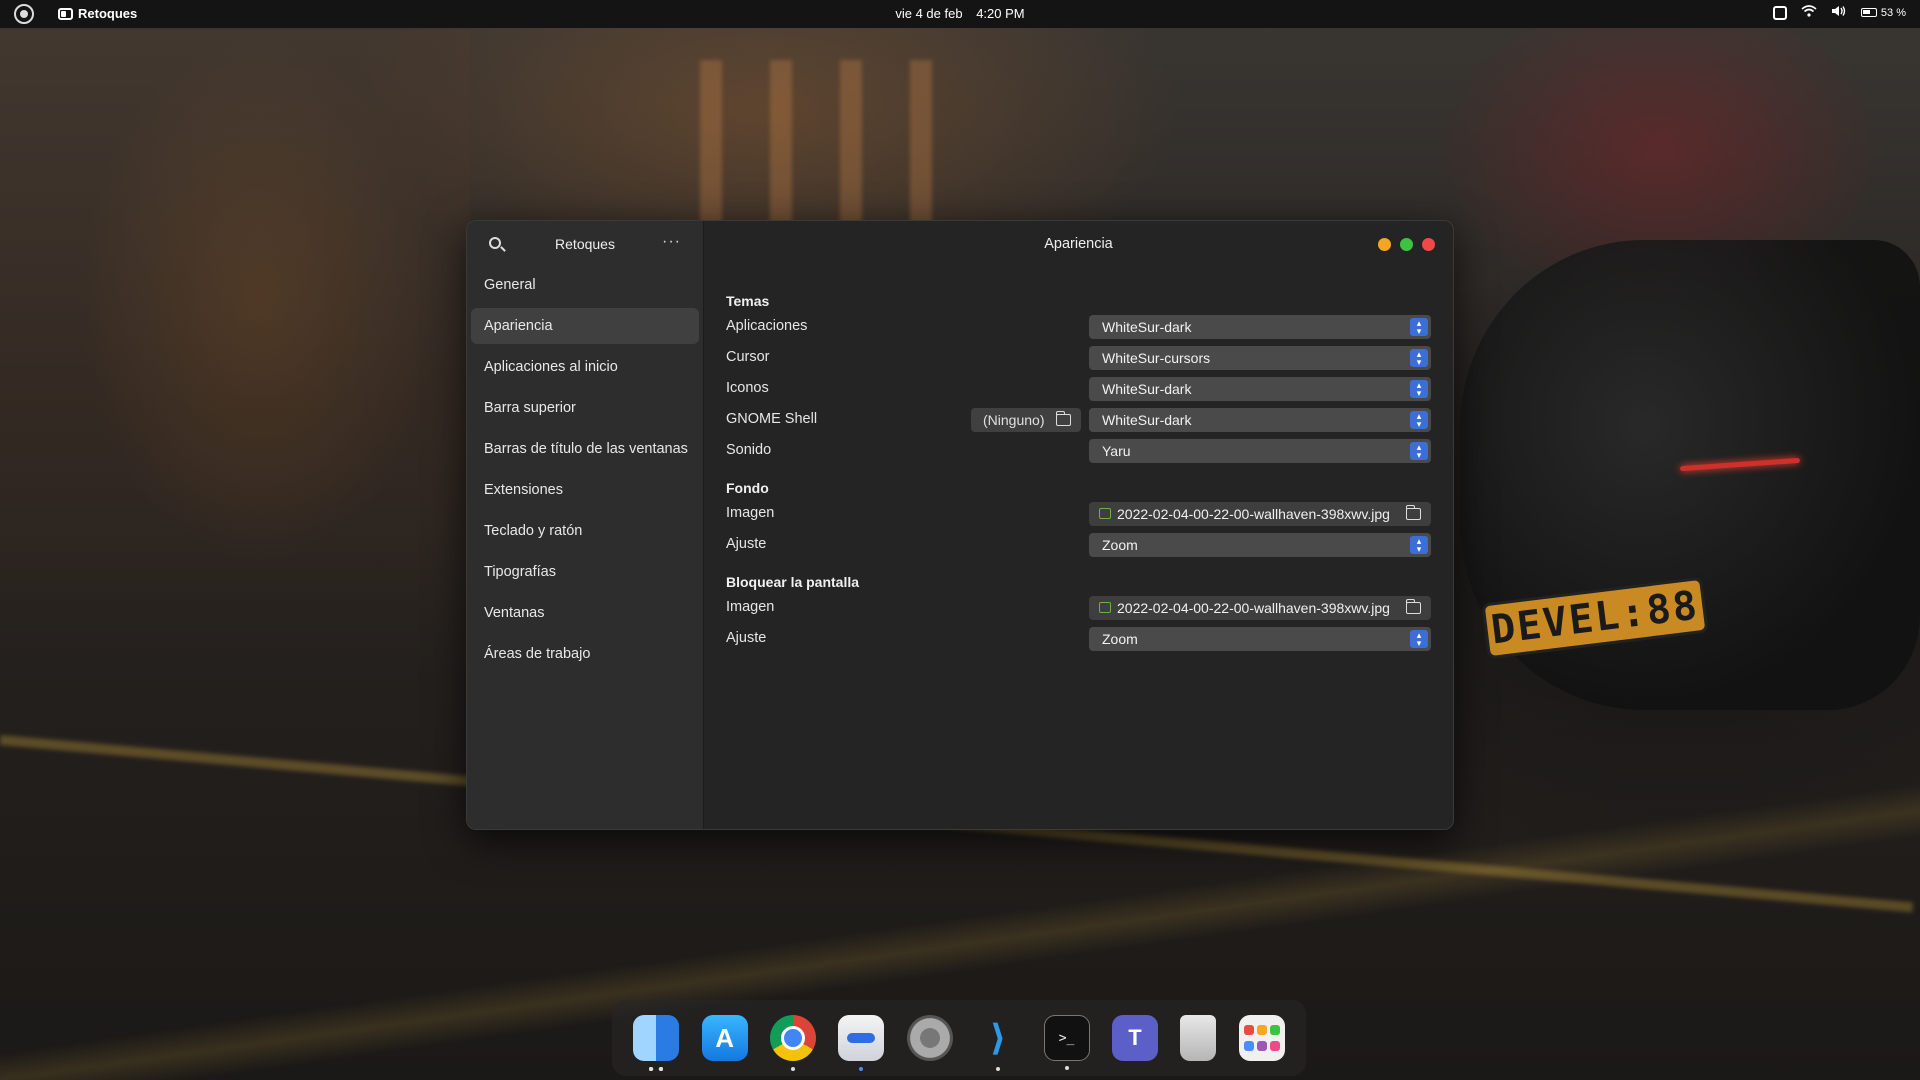 The height and width of the screenshot is (1080, 1920). I want to click on clock-time: 4:20 PM, so click(1000, 13).